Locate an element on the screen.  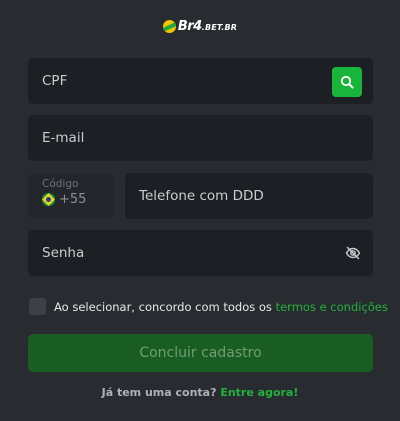
ball-logo-icon is located at coordinates (169, 26).